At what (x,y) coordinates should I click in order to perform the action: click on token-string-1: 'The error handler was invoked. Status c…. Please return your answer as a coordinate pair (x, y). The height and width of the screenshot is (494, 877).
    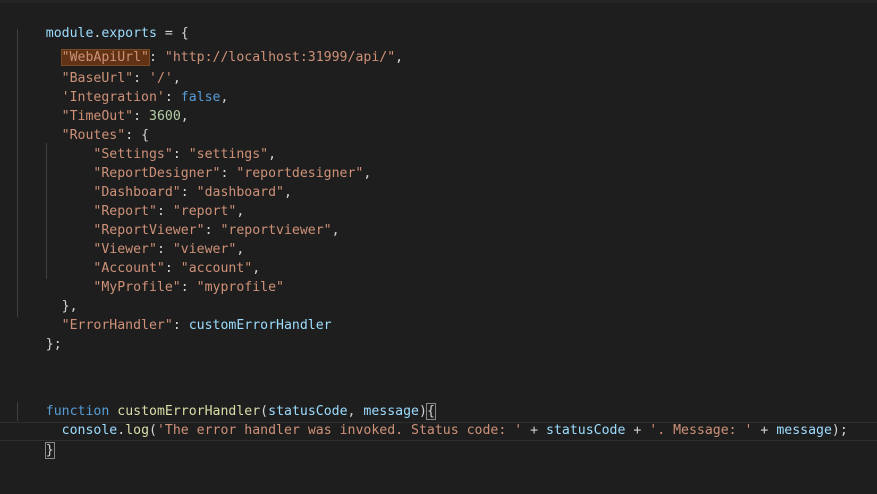
    Looking at the image, I should click on (339, 430).